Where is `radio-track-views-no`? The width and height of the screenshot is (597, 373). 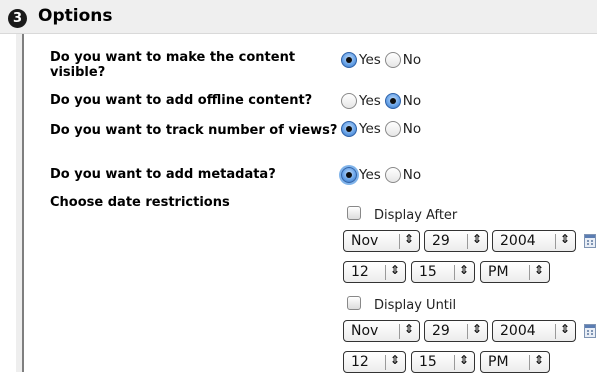 radio-track-views-no is located at coordinates (392, 129).